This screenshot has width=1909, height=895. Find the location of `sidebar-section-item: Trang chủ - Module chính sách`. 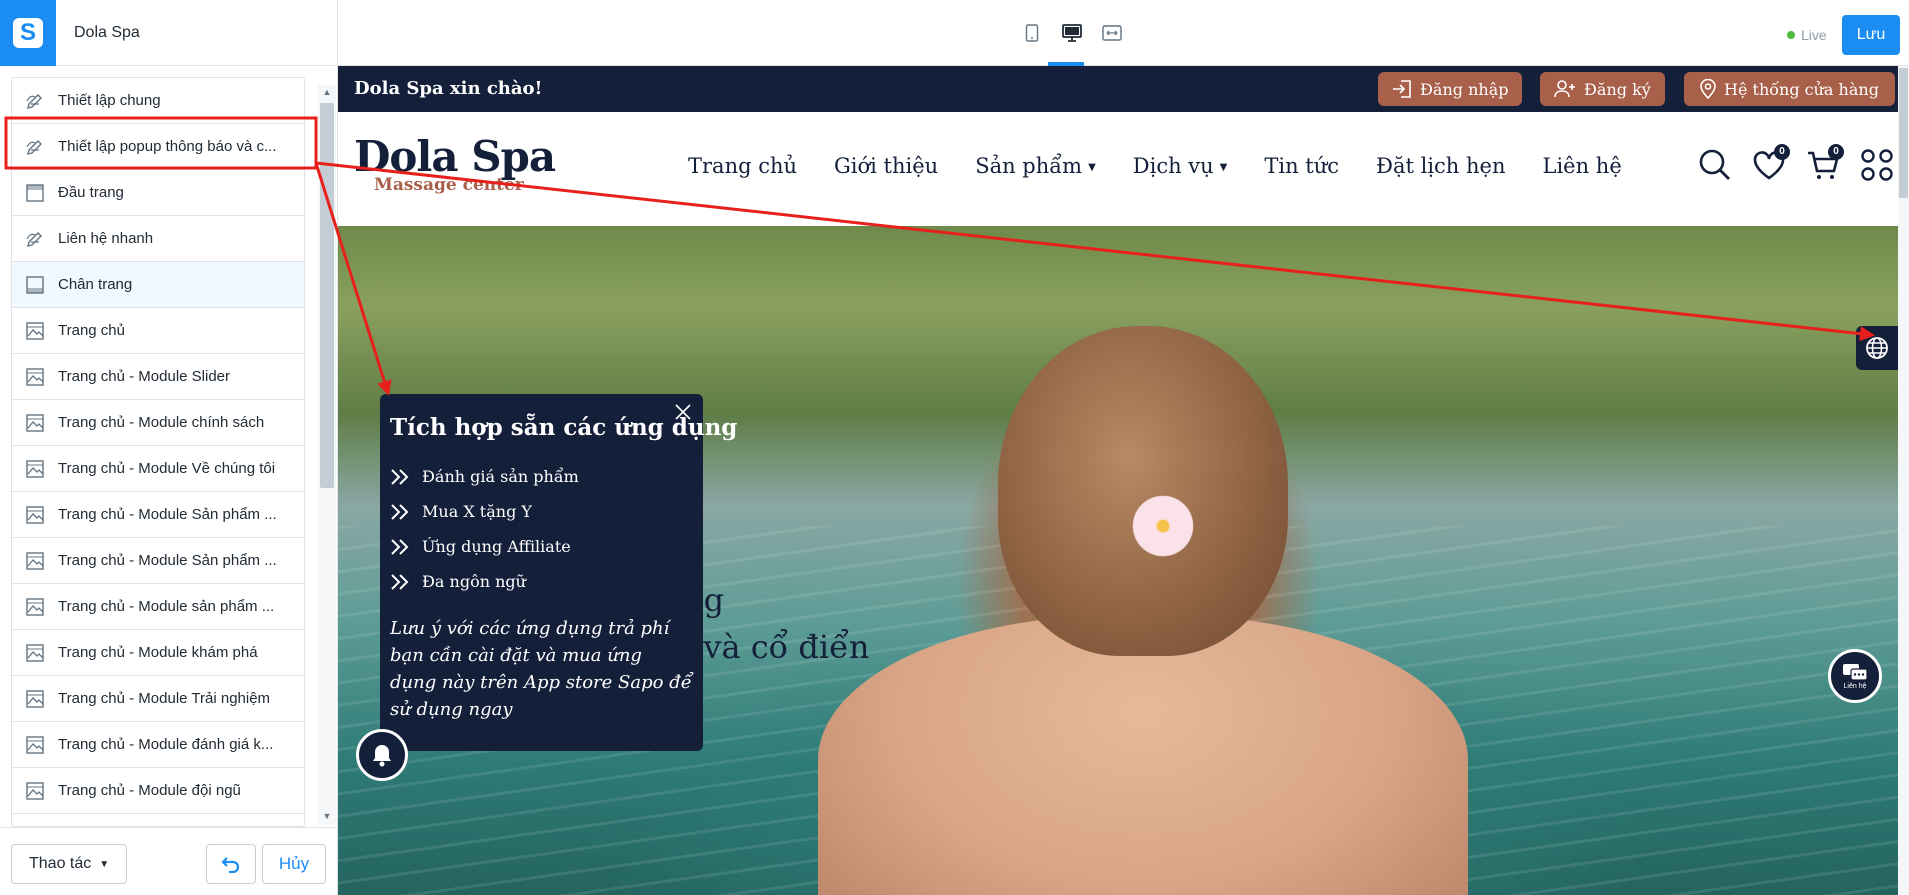

sidebar-section-item: Trang chủ - Module chính sách is located at coordinates (158, 423).